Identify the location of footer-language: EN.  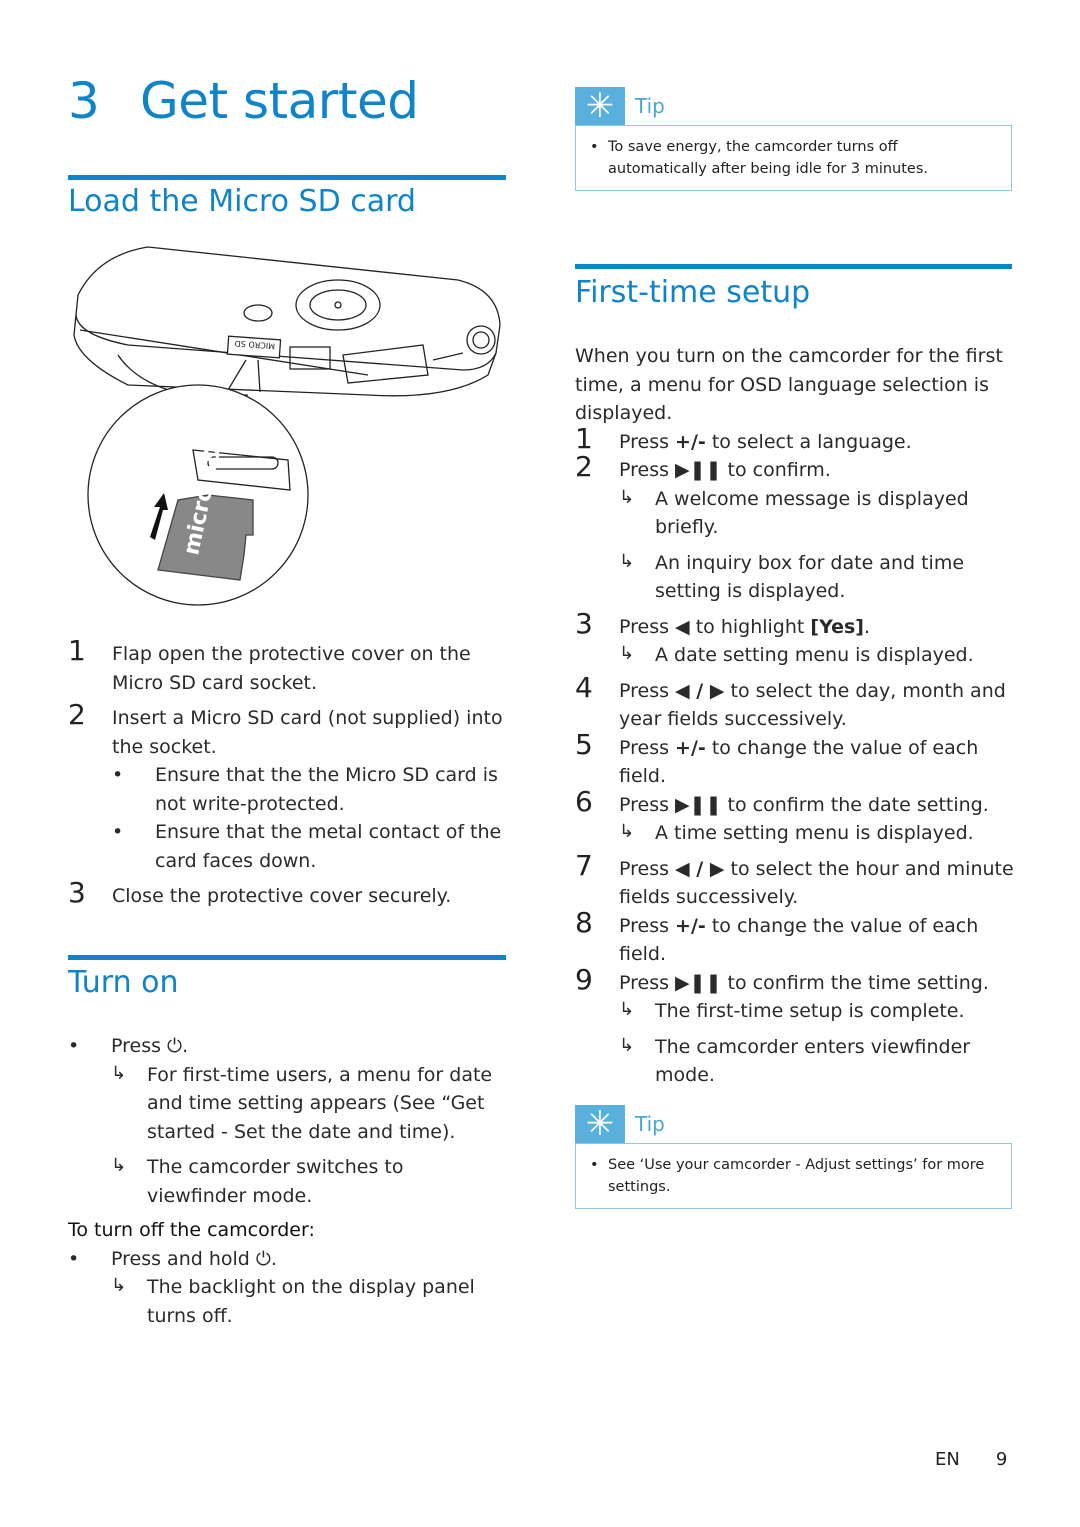
(947, 1459).